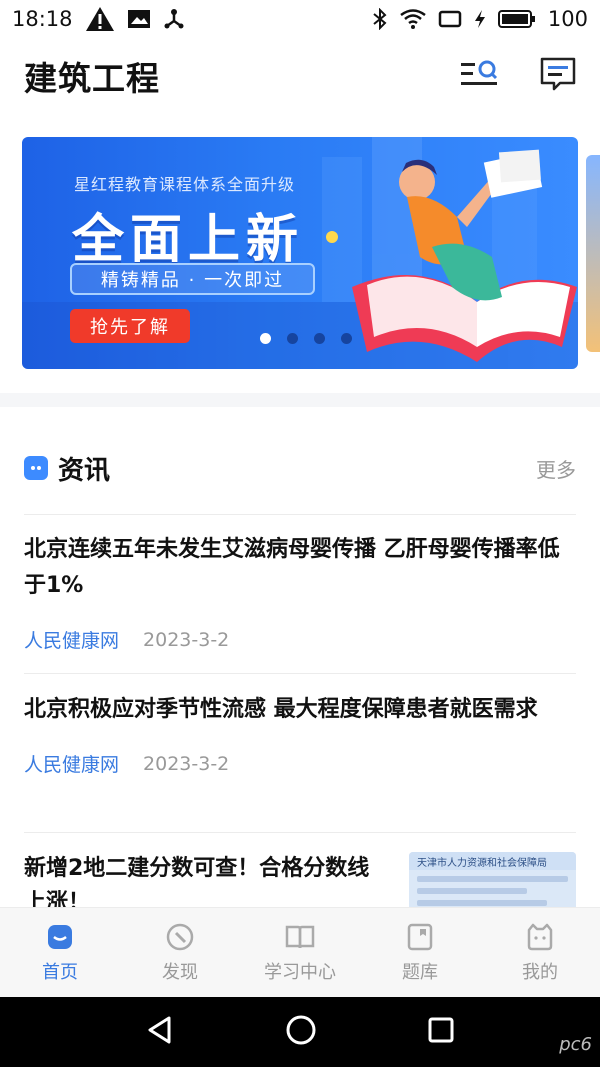  Describe the element at coordinates (292, 567) in the screenshot. I see `news-title: 北京连续五年未发生艾滋病母婴传播 乙肝母婴传播率低于1%` at that location.